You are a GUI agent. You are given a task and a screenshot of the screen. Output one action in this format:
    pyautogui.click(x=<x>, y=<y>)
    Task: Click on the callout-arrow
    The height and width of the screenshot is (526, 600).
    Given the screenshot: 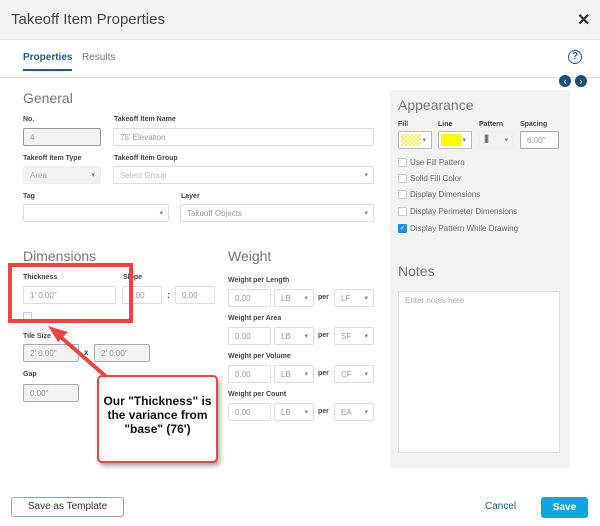 What is the action you would take?
    pyautogui.click(x=80, y=354)
    